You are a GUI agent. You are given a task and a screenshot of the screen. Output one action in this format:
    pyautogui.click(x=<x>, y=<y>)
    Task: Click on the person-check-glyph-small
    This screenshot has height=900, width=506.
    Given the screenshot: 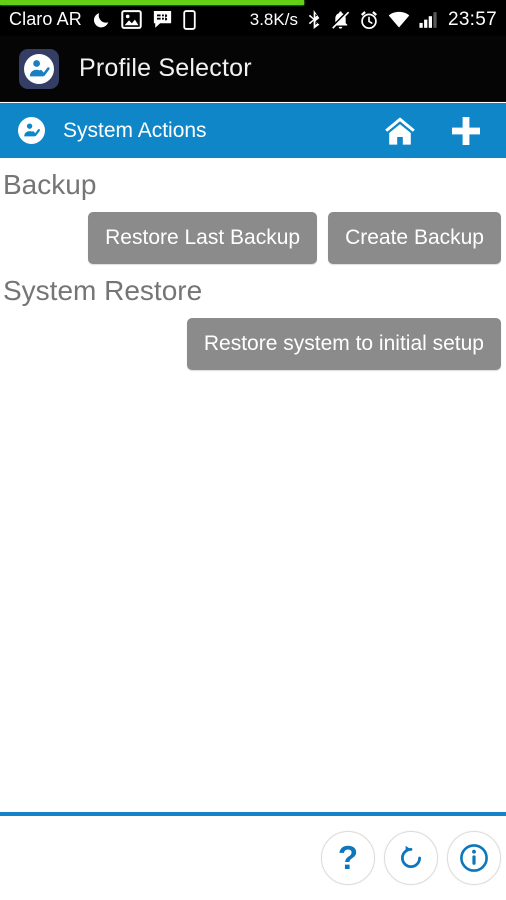 What is the action you would take?
    pyautogui.click(x=32, y=130)
    